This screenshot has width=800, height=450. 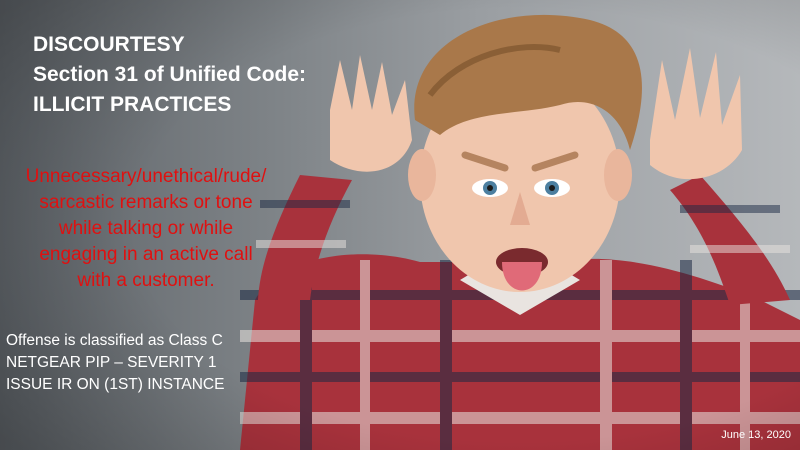 What do you see at coordinates (115, 384) in the screenshot?
I see `classification-line: ISSUE IR ON (1ST) INSTANCE` at bounding box center [115, 384].